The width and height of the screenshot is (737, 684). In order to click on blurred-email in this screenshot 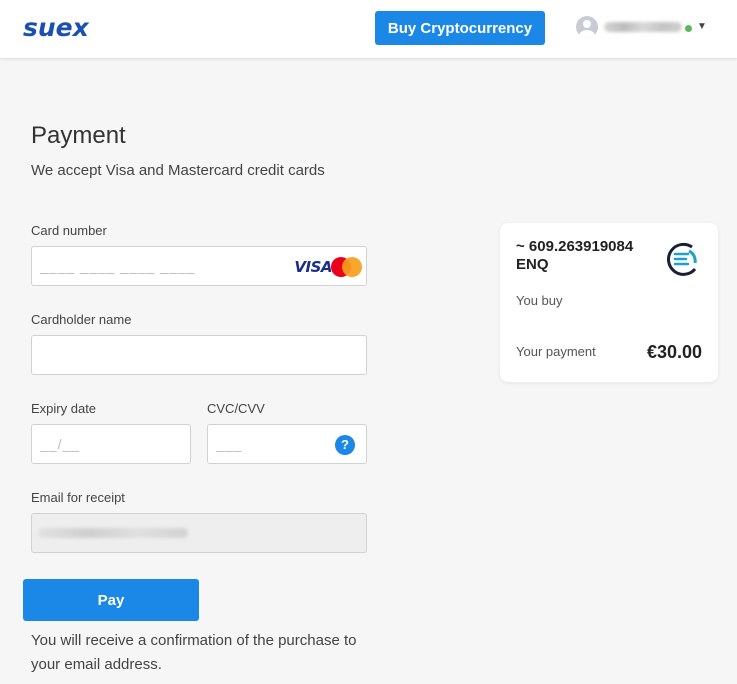, I will do `click(113, 533)`.